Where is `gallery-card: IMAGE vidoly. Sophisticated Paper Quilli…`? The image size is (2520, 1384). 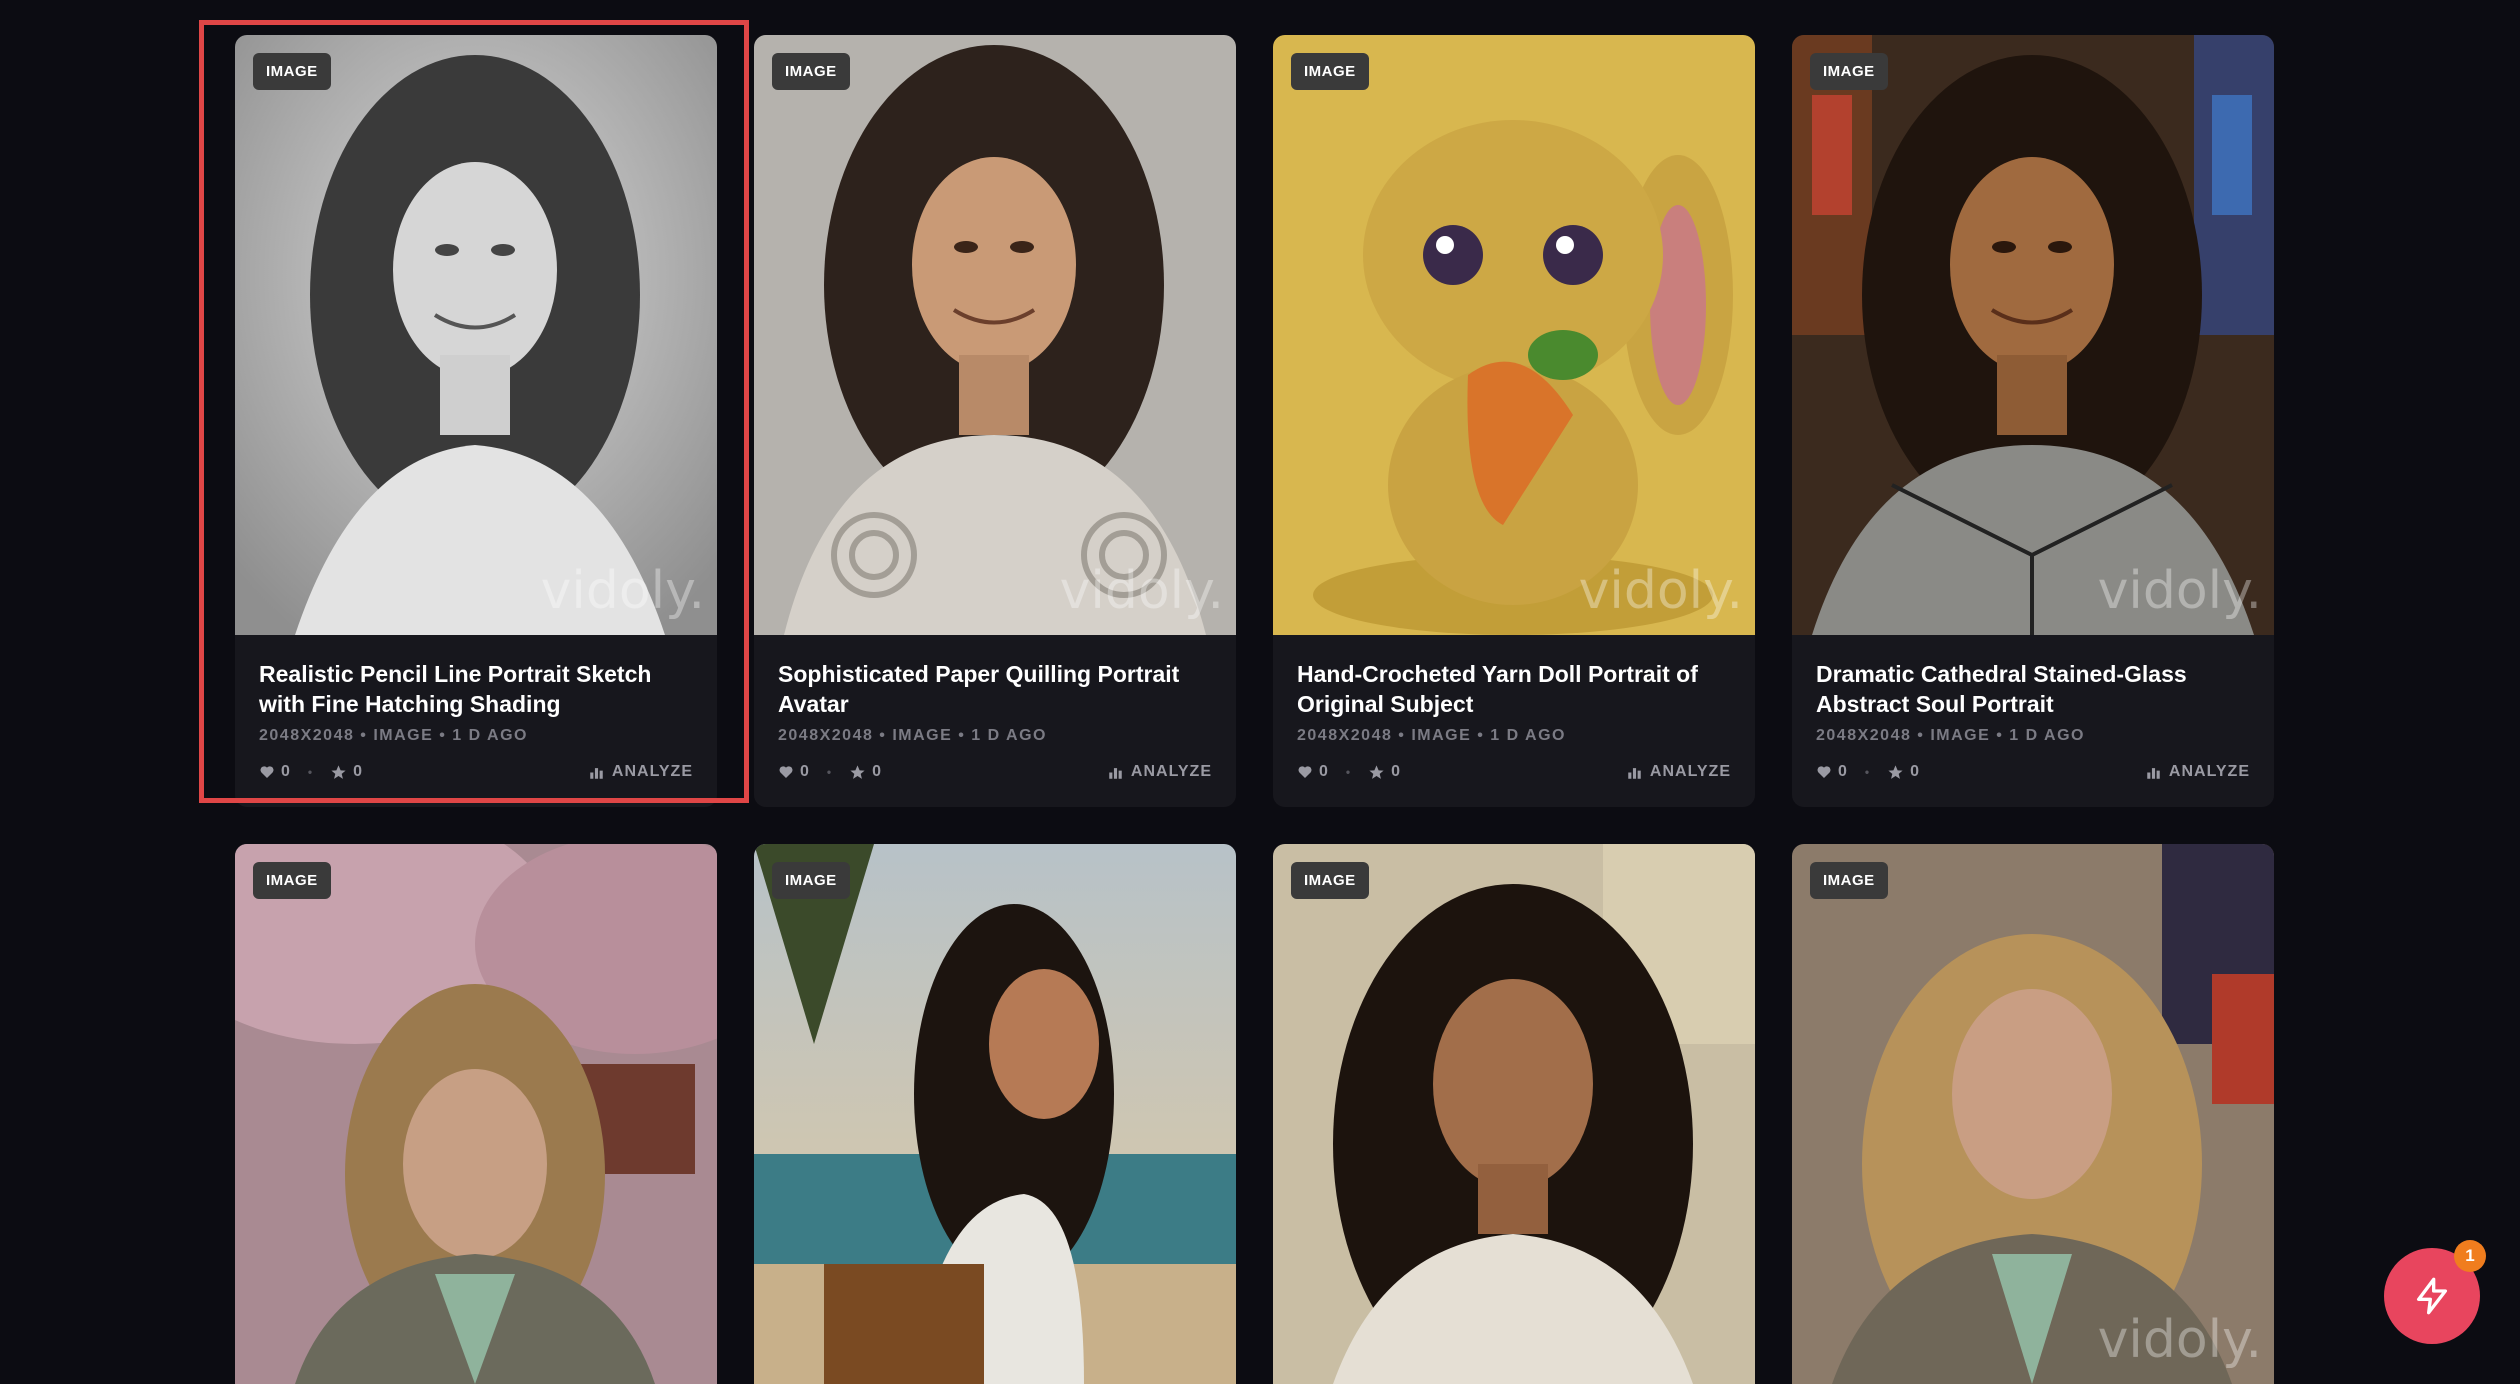
gallery-card: IMAGE vidoly. Sophisticated Paper Quilli… is located at coordinates (995, 421).